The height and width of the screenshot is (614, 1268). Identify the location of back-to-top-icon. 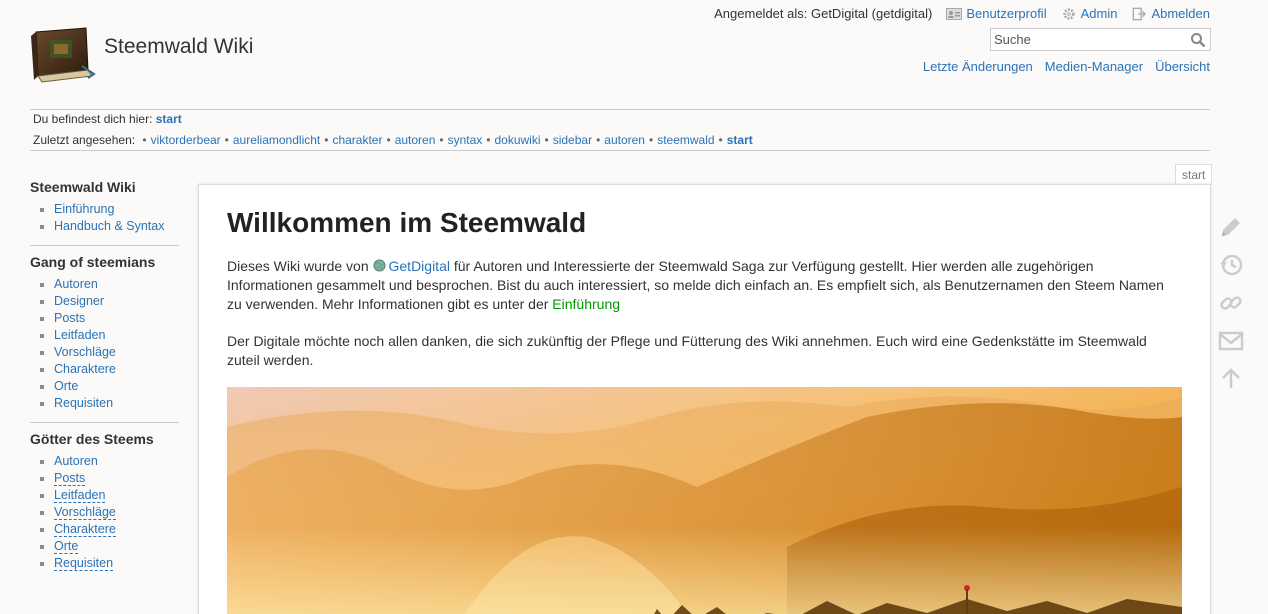
(1231, 379).